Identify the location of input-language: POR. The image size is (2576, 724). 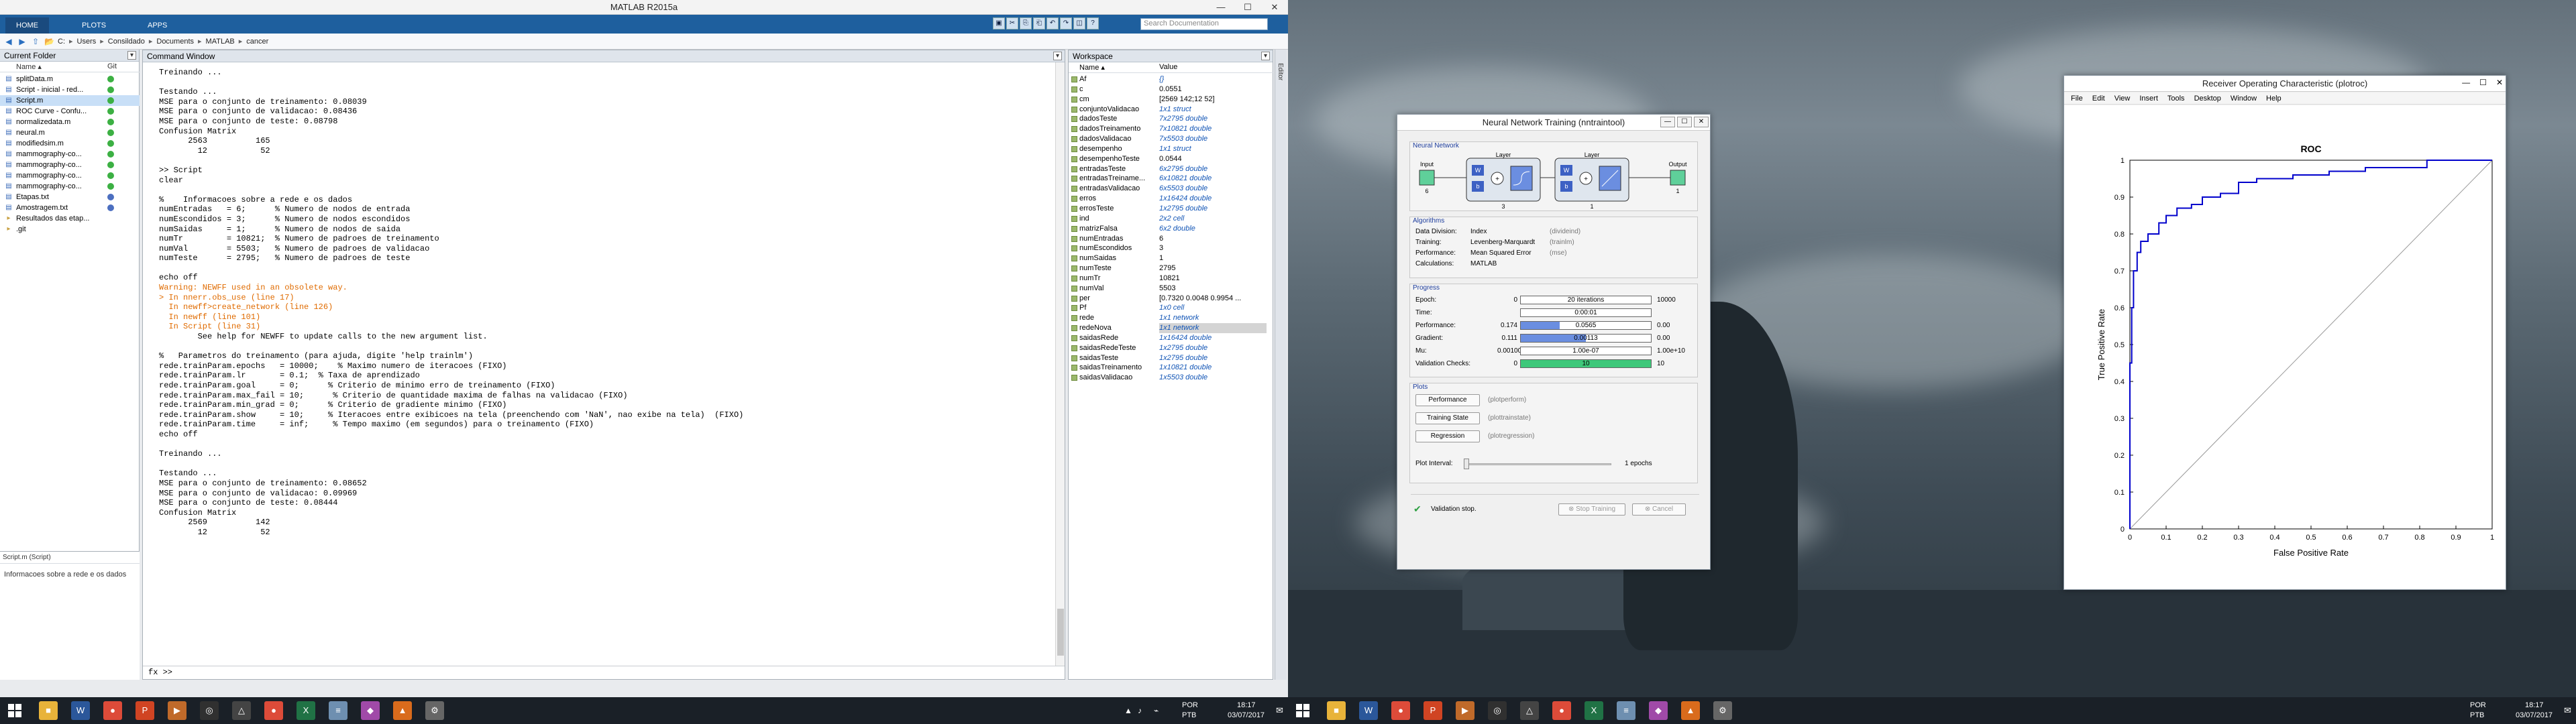
(1190, 705).